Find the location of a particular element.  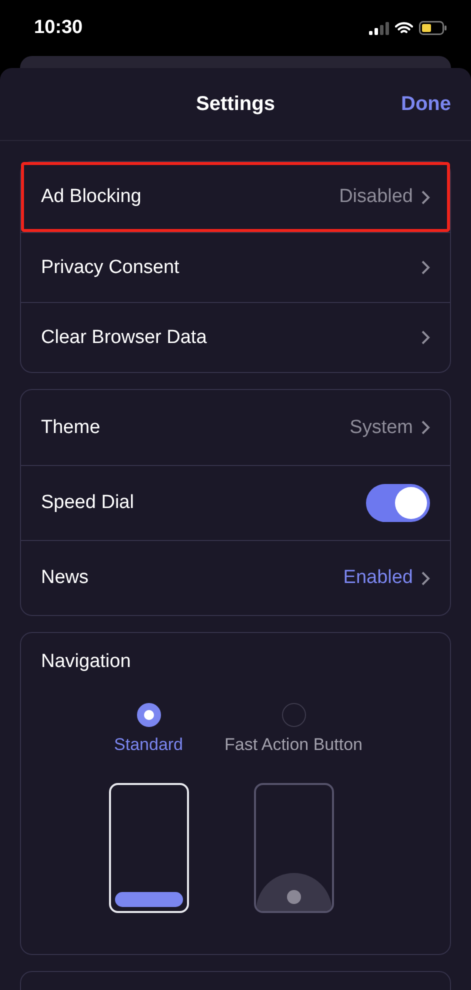

row-label: Ad Blocking is located at coordinates (91, 197).